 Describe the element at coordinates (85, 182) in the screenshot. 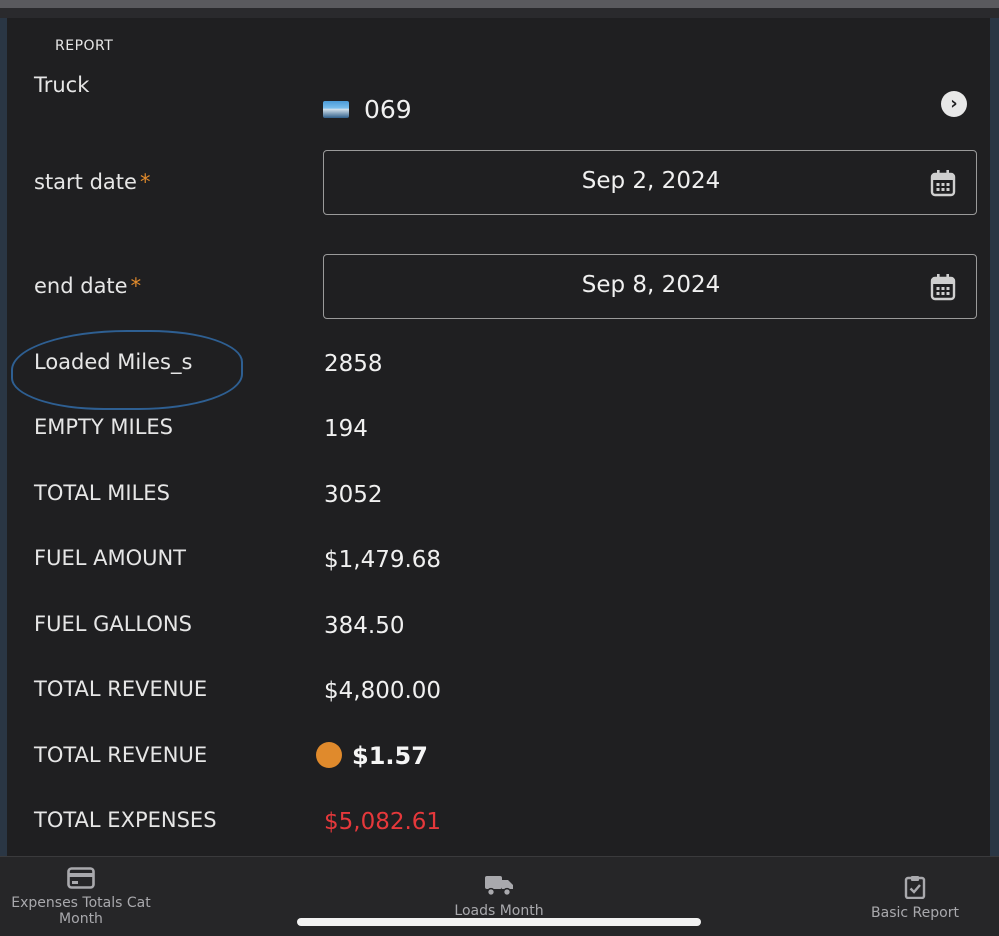

I see `start-date-label-text: start date` at that location.